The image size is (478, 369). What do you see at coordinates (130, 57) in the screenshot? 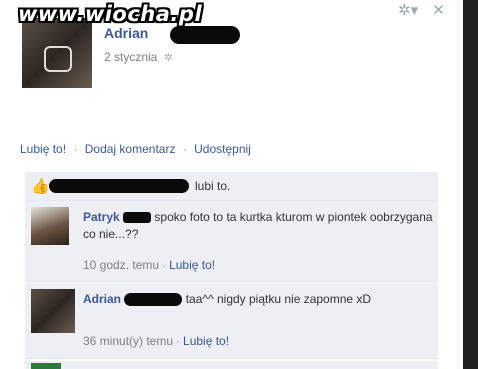
I see `post-date-text: 2 stycznia` at bounding box center [130, 57].